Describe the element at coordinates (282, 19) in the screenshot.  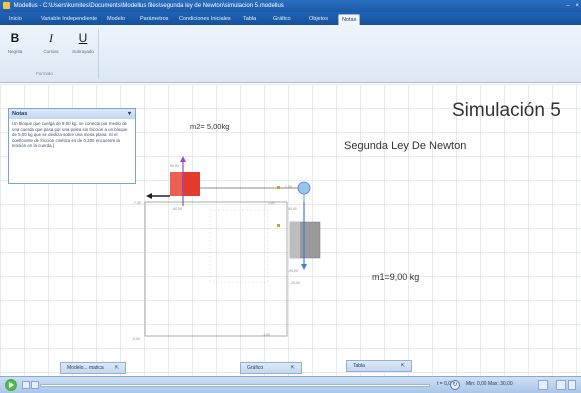
I see `tab-grafico: Gráfico` at that location.